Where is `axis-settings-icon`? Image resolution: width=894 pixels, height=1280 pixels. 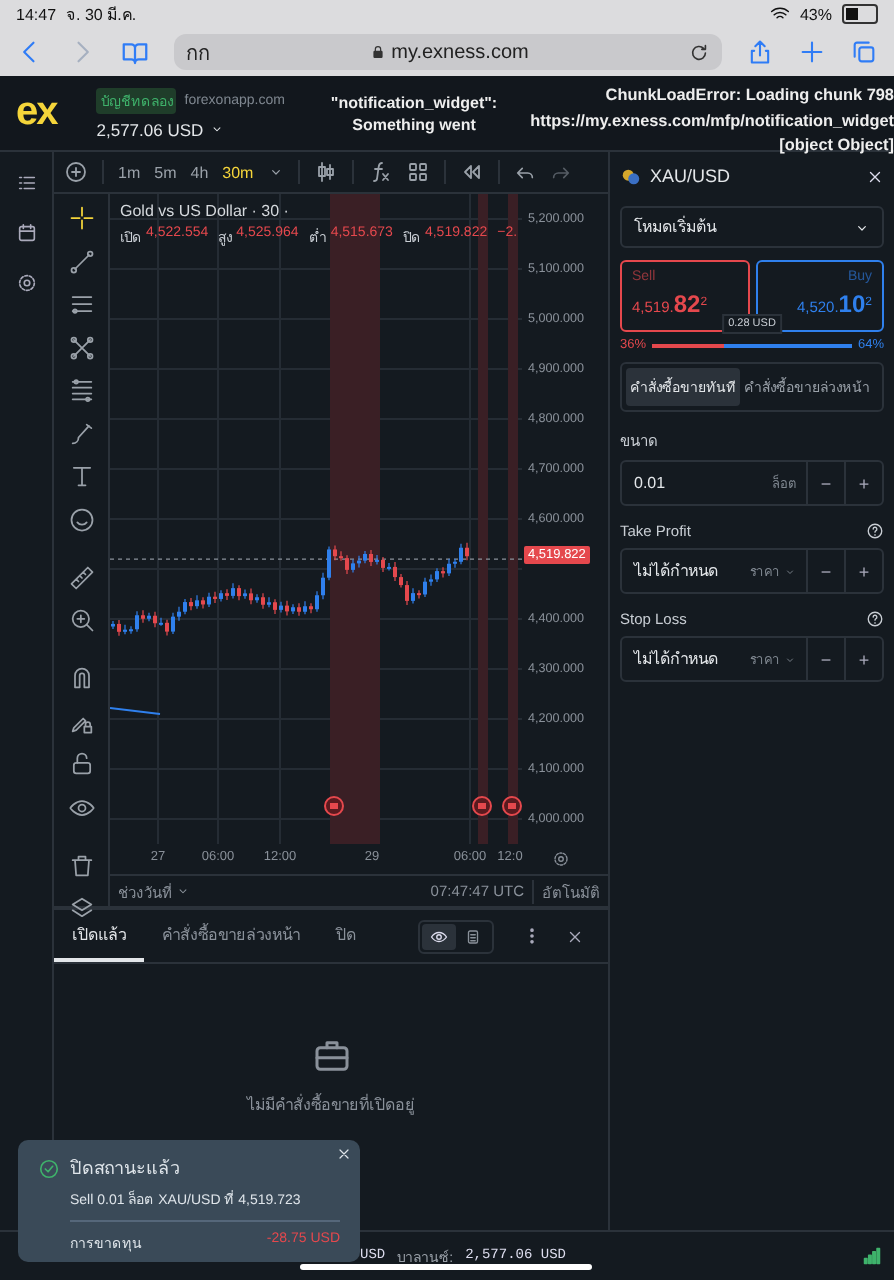
axis-settings-icon is located at coordinates (561, 859).